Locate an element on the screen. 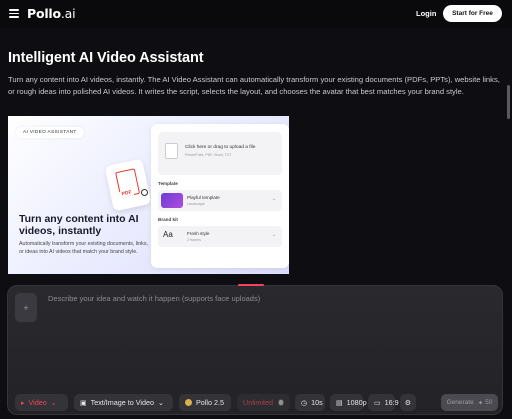 Image resolution: width=512 pixels, height=419 pixels. pdf-file-icon: PDF is located at coordinates (128, 185).